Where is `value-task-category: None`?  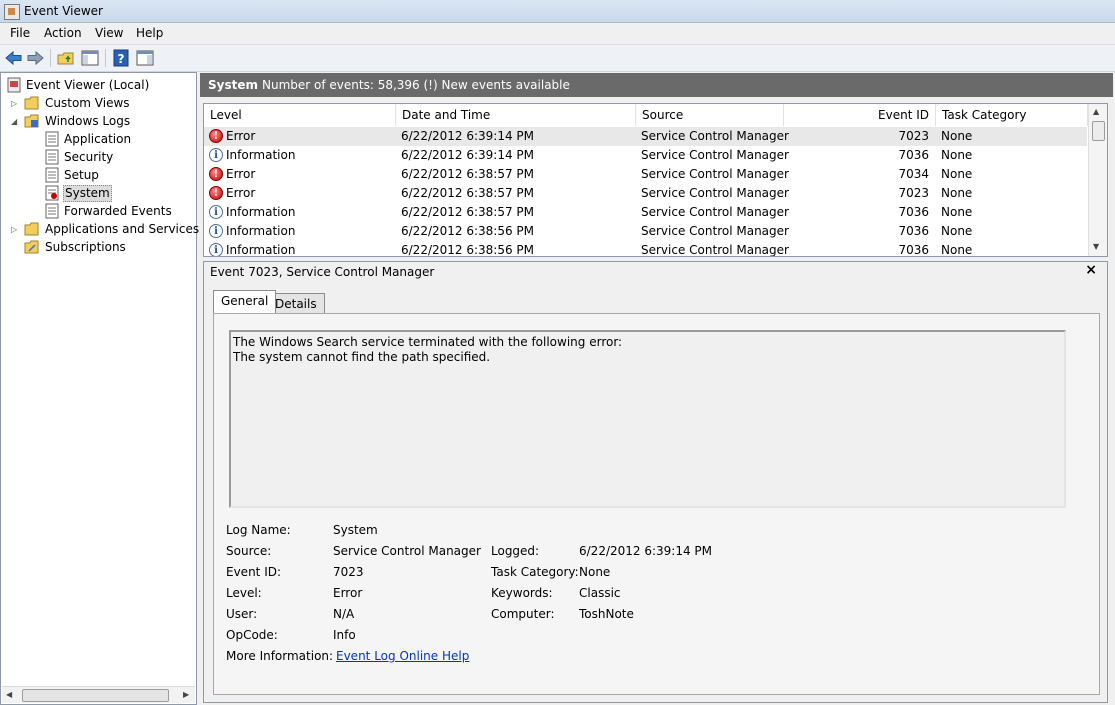
value-task-category: None is located at coordinates (595, 572).